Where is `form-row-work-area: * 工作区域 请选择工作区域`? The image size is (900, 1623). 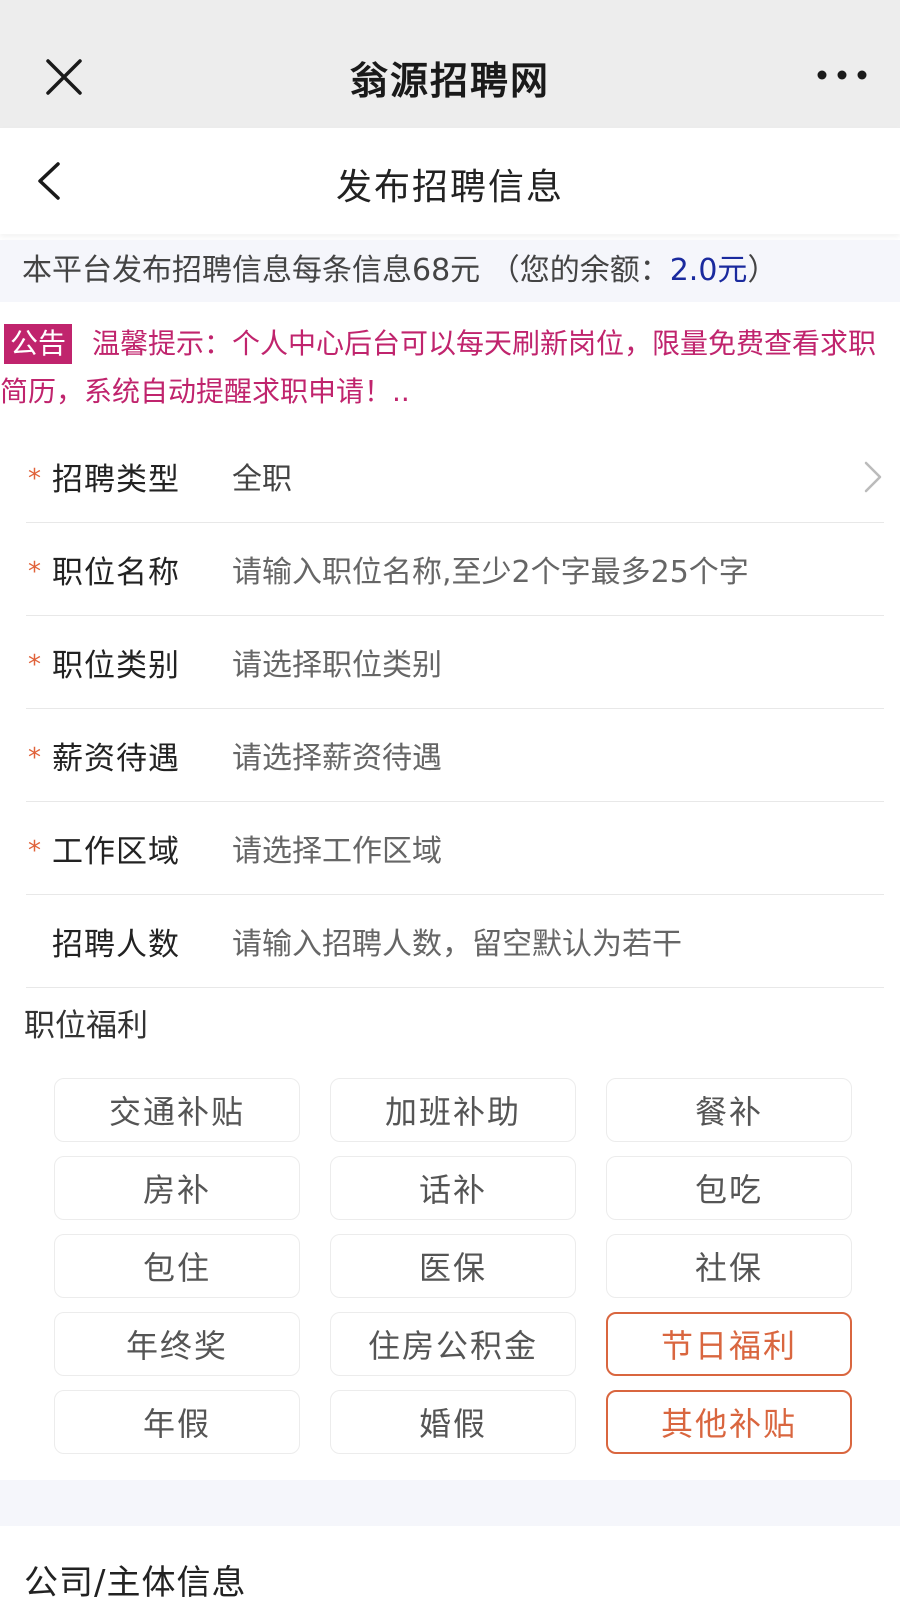 form-row-work-area: * 工作区域 请选择工作区域 is located at coordinates (455, 848).